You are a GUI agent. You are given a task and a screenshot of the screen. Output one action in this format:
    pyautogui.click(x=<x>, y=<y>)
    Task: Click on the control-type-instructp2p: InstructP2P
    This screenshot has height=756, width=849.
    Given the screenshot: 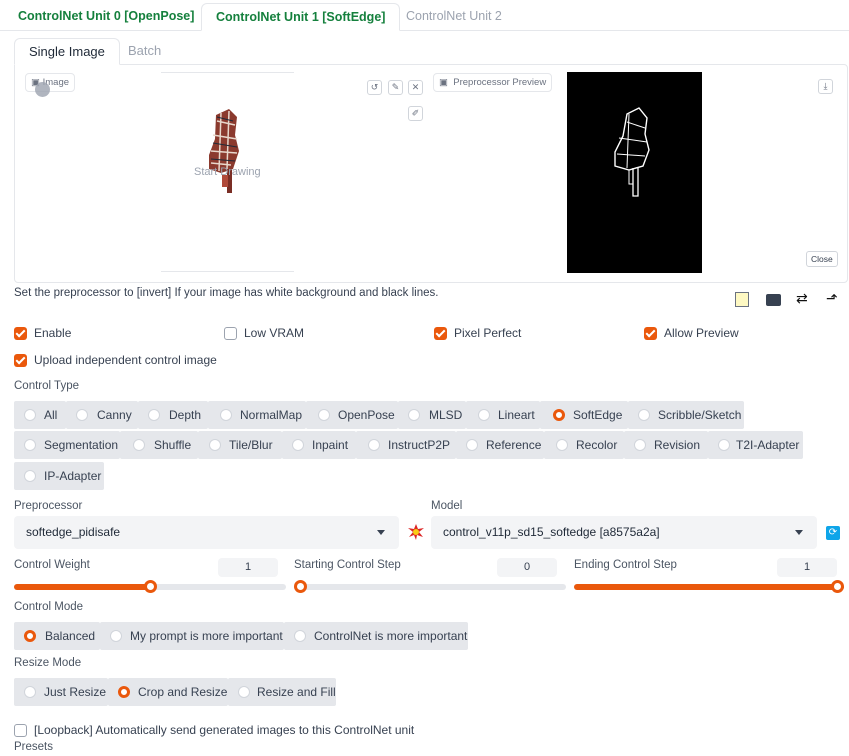 What is the action you would take?
    pyautogui.click(x=406, y=445)
    